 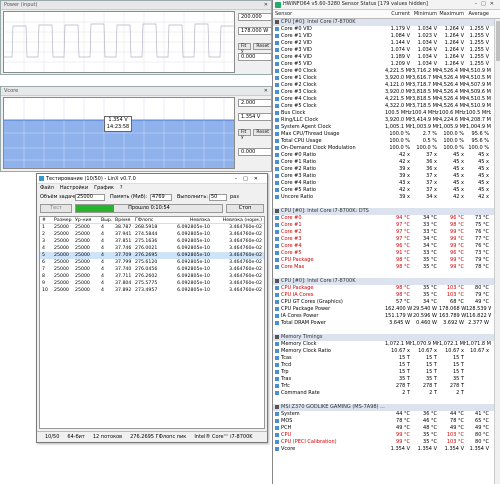 What do you see at coordinates (74, 188) in the screenshot?
I see `menu-settings: Настройки` at bounding box center [74, 188].